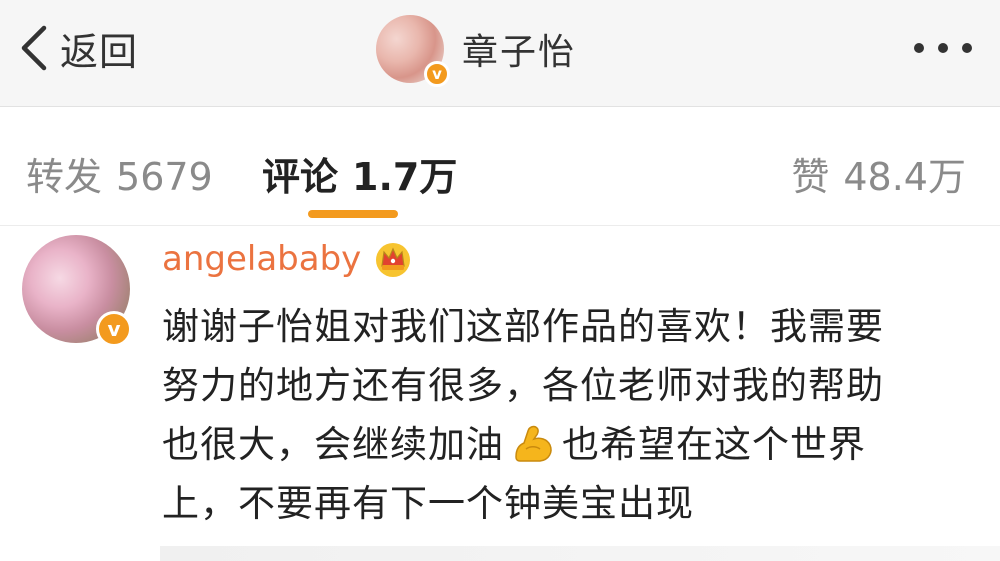 The image size is (1000, 561). I want to click on next-item-edge, so click(580, 553).